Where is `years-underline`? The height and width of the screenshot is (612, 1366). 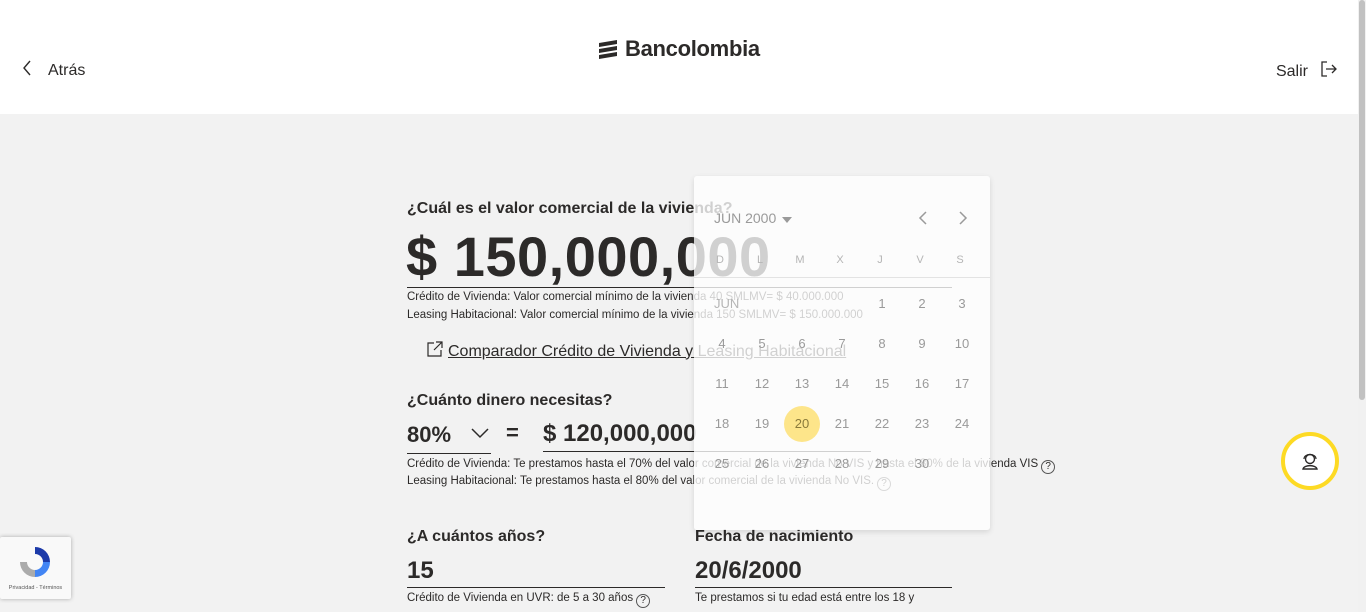
years-underline is located at coordinates (536, 587).